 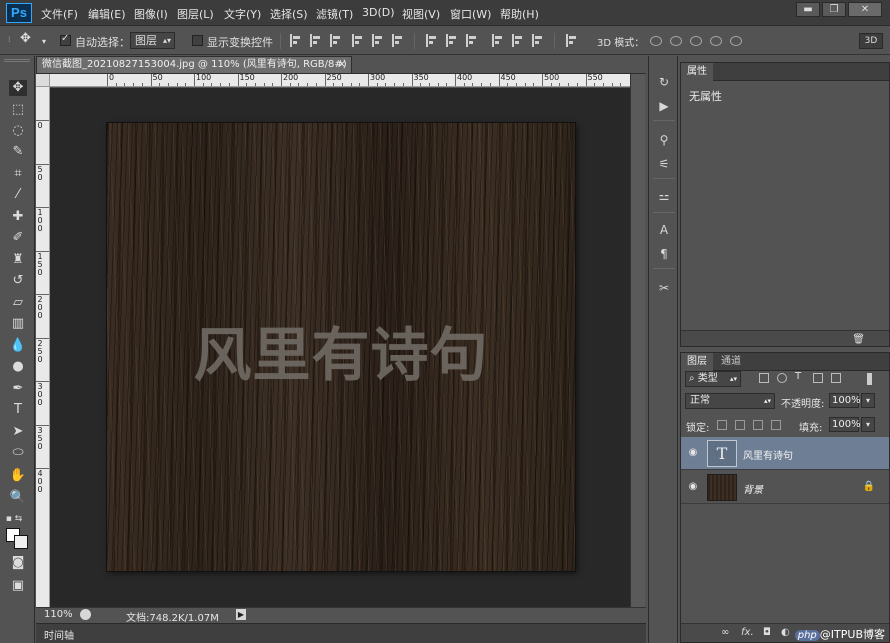 What do you see at coordinates (716, 41) in the screenshot?
I see `3d-slide-icon` at bounding box center [716, 41].